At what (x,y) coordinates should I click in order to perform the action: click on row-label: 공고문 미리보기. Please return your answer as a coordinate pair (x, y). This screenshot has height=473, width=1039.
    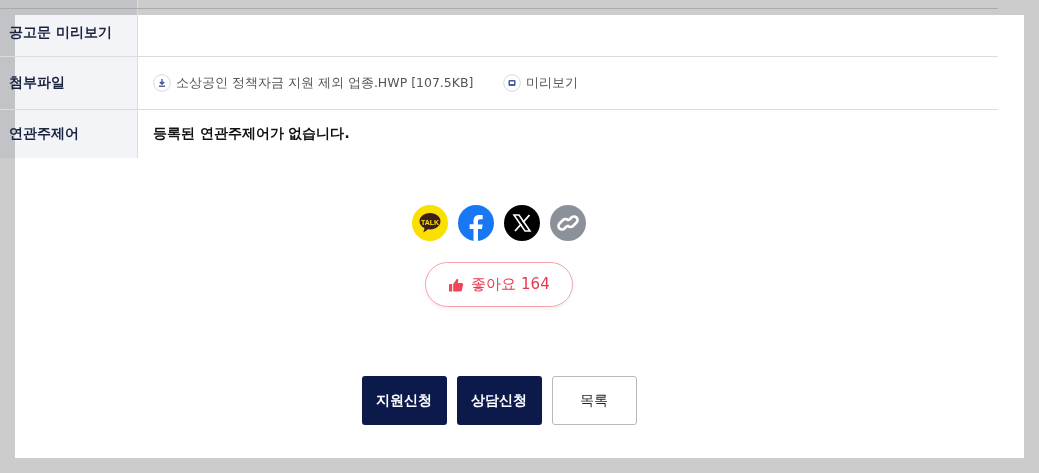
    Looking at the image, I should click on (60, 32).